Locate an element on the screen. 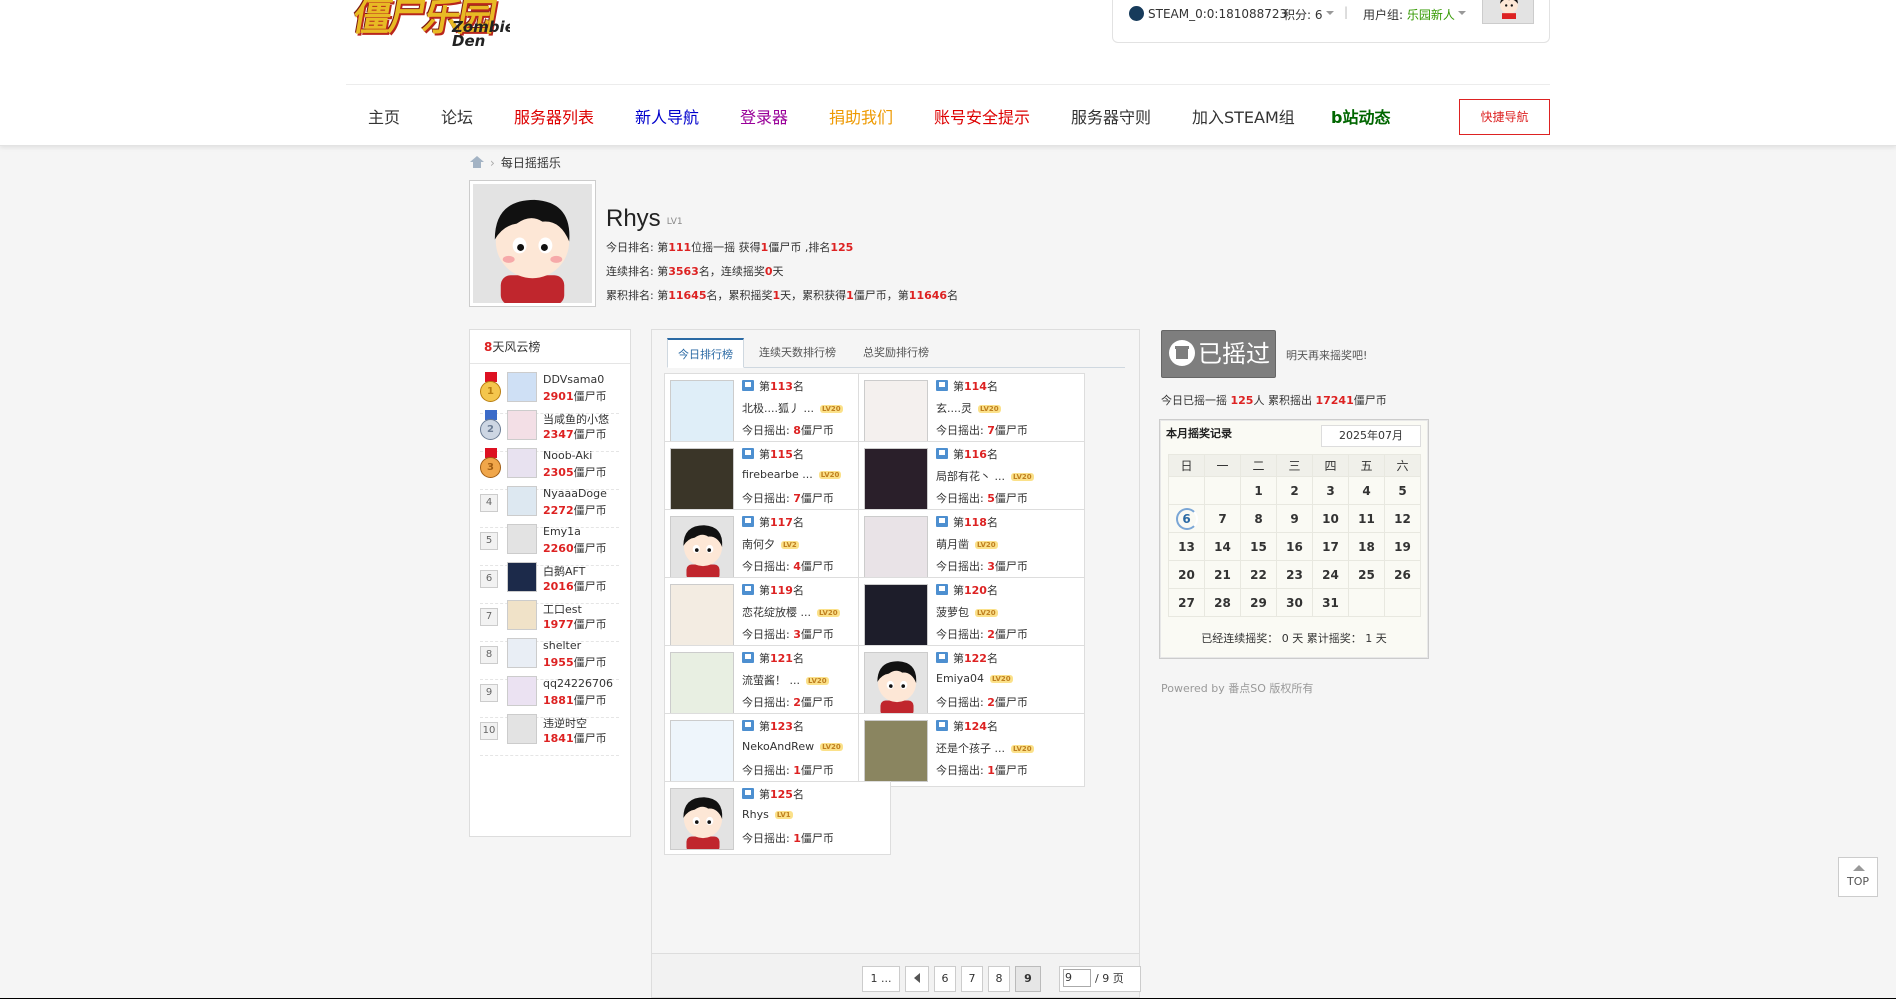 The height and width of the screenshot is (999, 1896). card-rank: 第113名 is located at coordinates (773, 386).